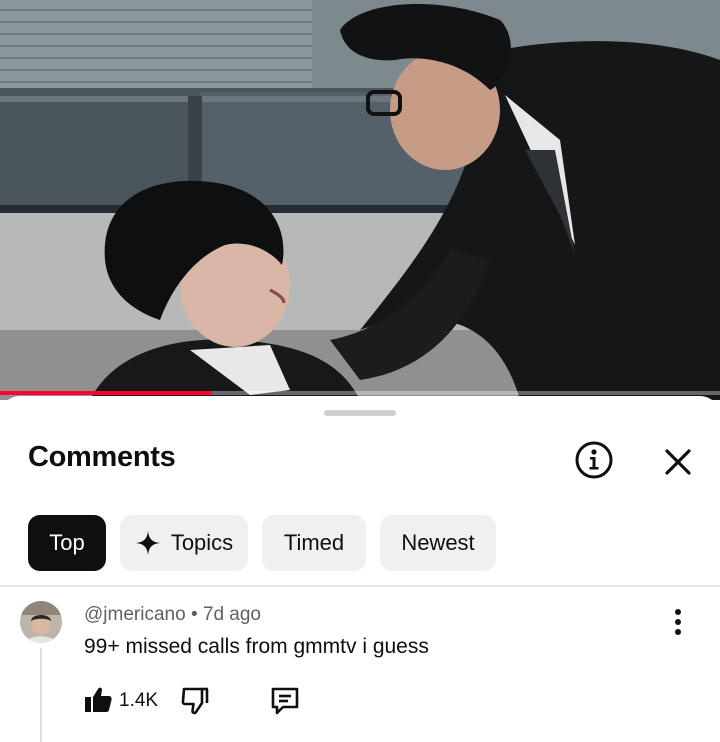 The width and height of the screenshot is (720, 742). What do you see at coordinates (135, 614) in the screenshot?
I see `comment-author: @jmericano` at bounding box center [135, 614].